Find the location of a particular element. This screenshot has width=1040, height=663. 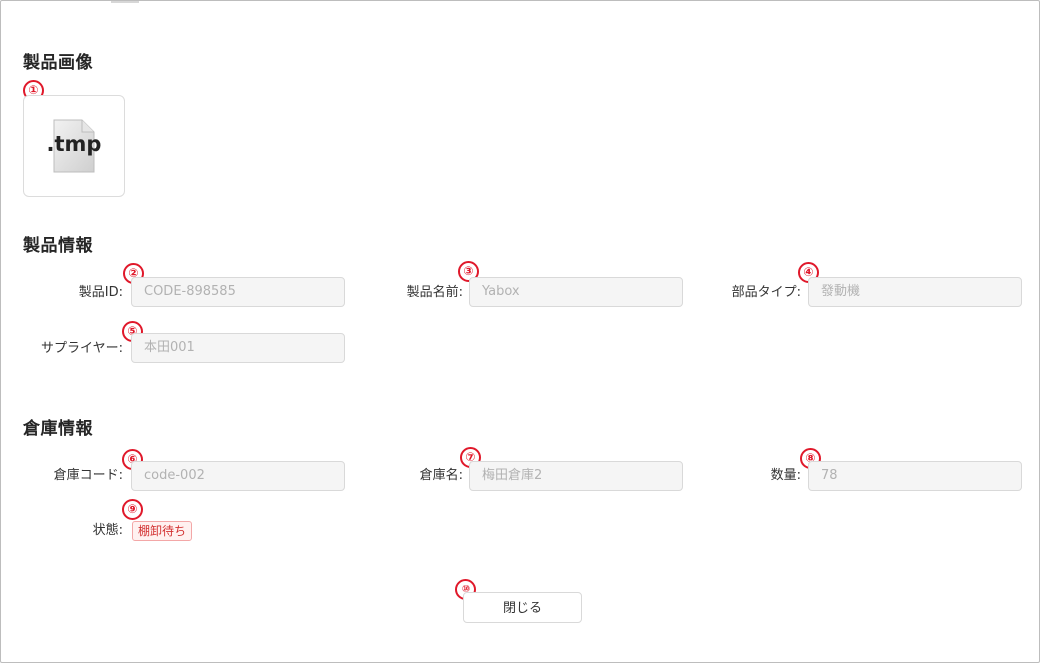

part-type-field: 發動機 is located at coordinates (915, 292).